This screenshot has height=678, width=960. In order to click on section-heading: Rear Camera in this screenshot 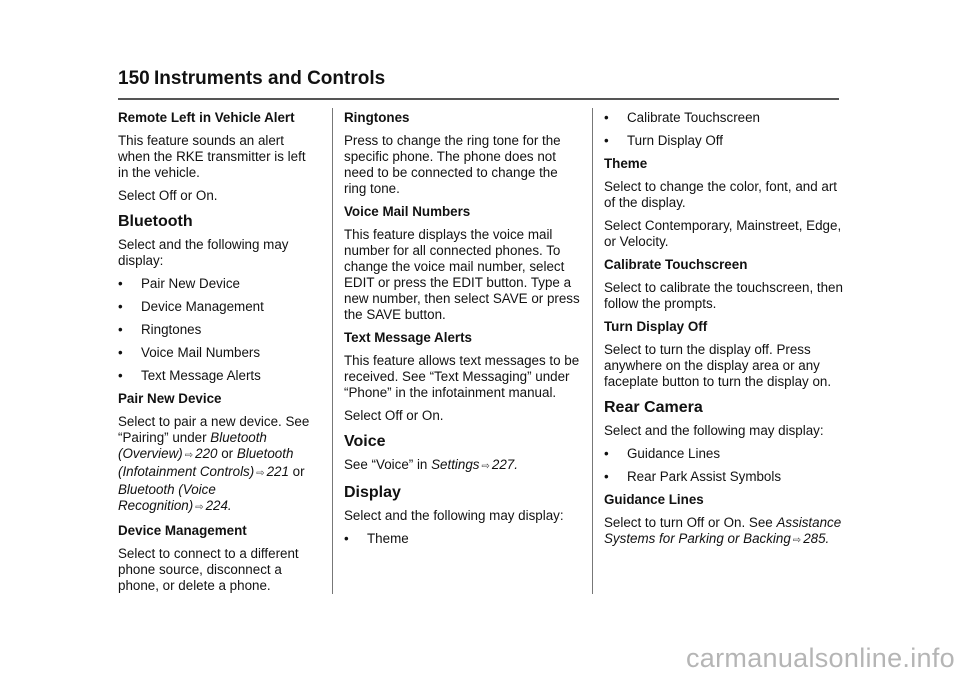, I will do `click(653, 407)`.